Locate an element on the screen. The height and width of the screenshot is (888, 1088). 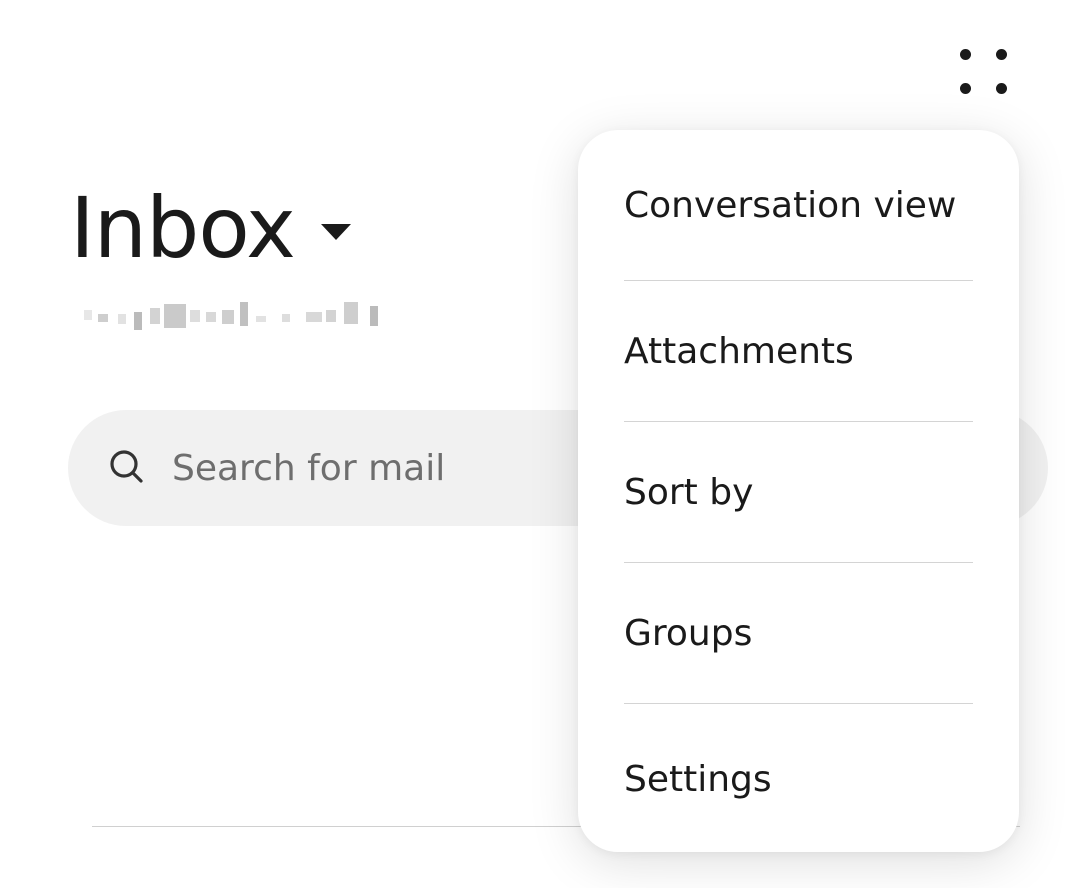
mailbox-selector: Inbox is located at coordinates (210, 228).